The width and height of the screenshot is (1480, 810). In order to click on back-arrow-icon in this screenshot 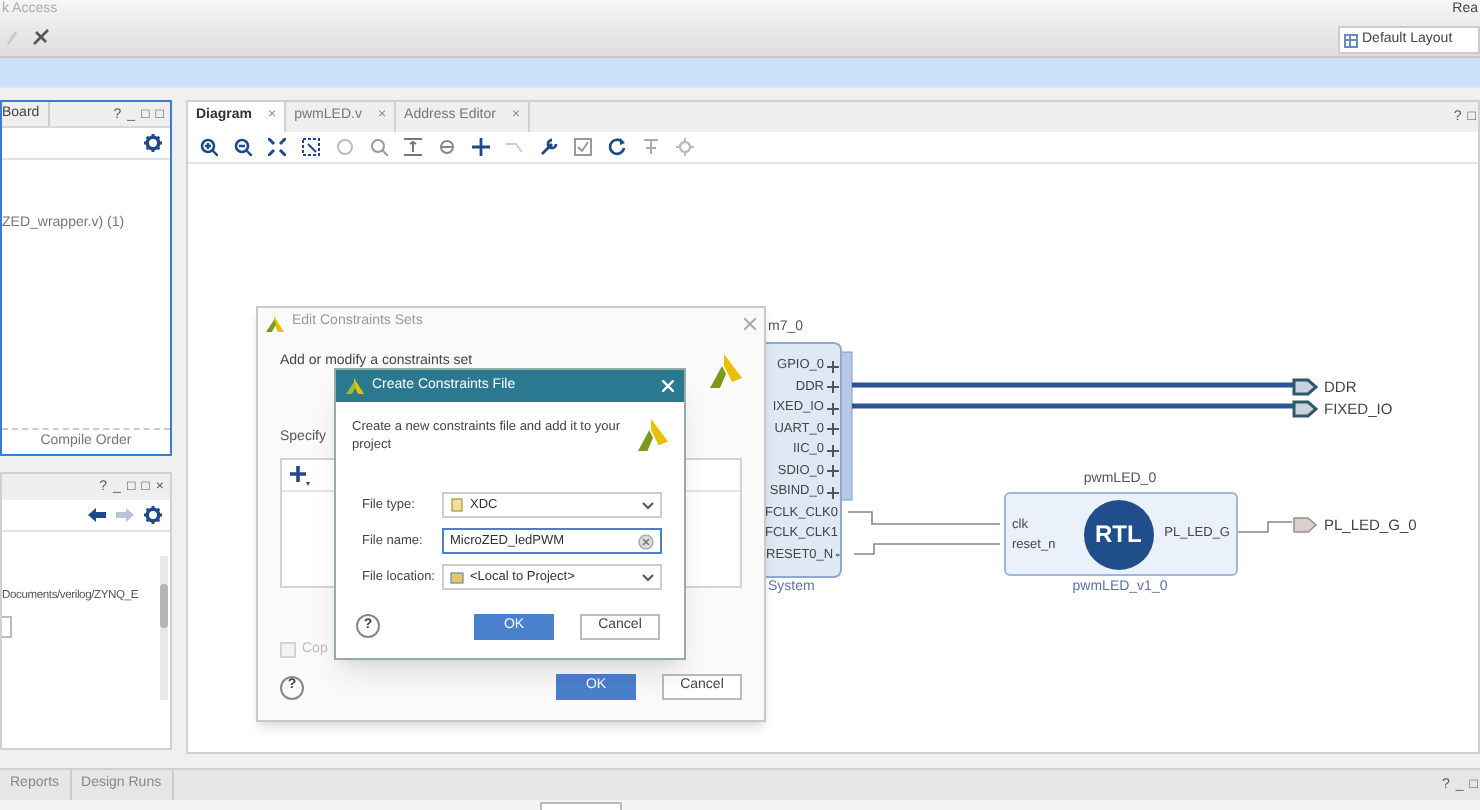, I will do `click(97, 515)`.